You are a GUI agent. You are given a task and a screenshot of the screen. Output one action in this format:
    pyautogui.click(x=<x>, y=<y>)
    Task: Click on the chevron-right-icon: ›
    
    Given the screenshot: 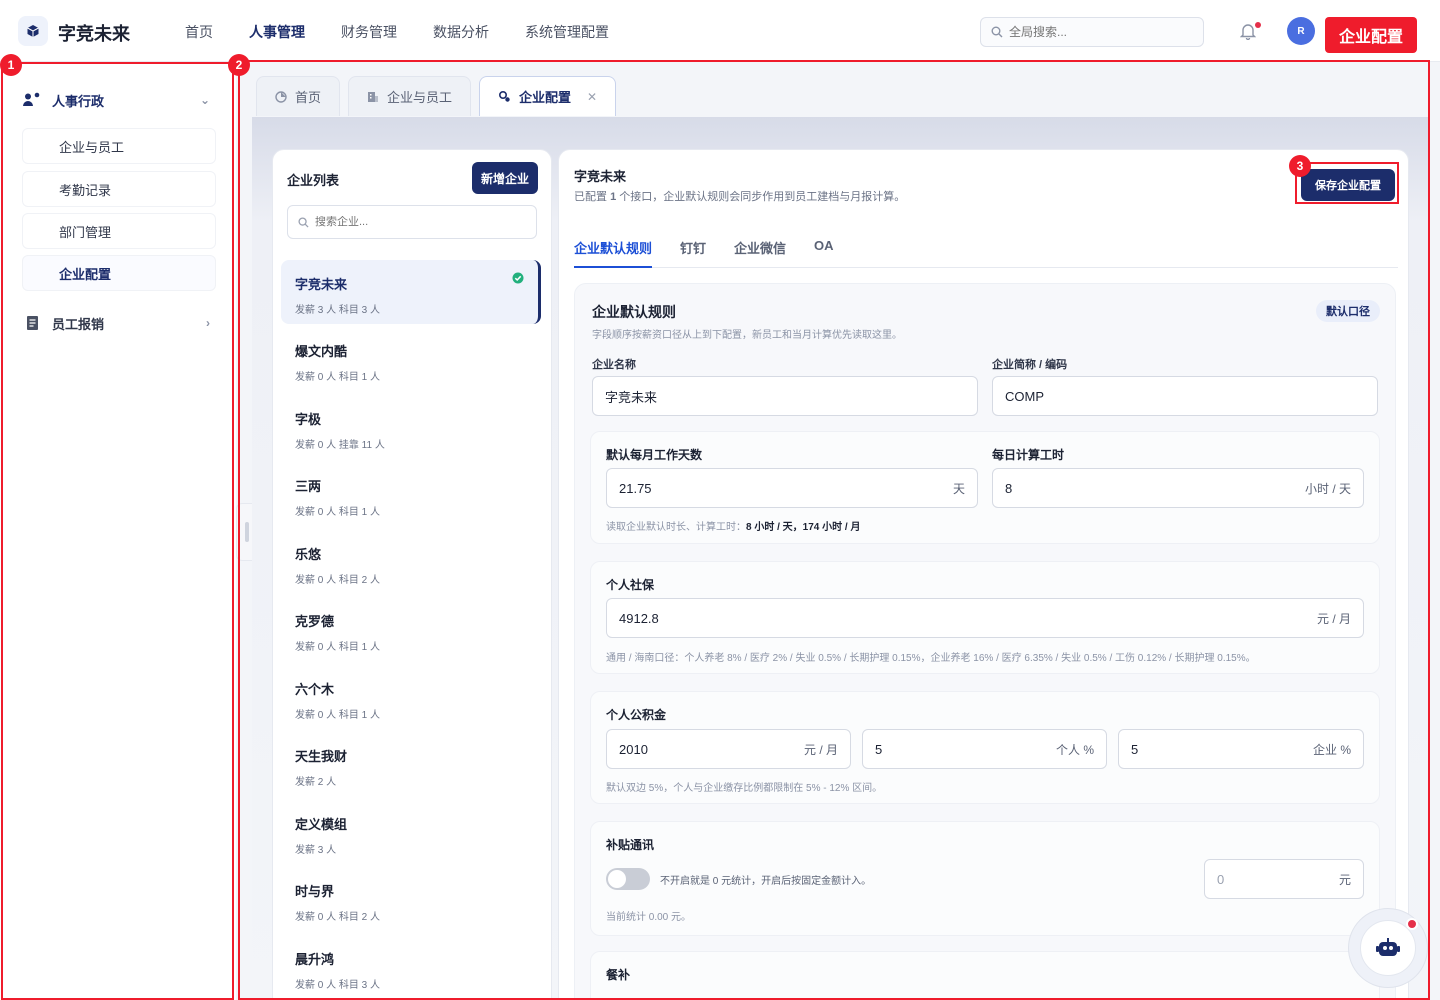 What is the action you would take?
    pyautogui.click(x=208, y=323)
    